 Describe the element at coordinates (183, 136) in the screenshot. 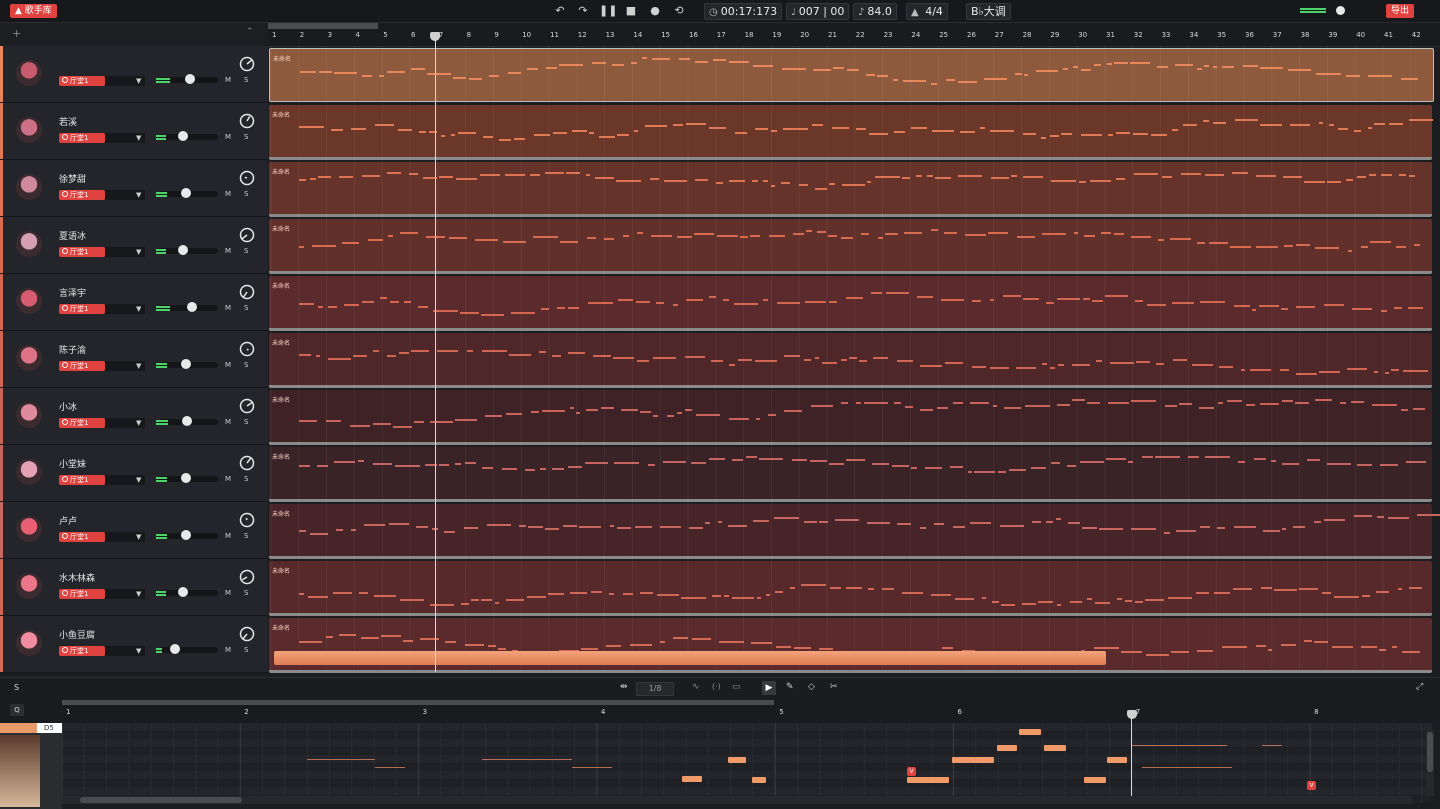

I see `volume-knob` at that location.